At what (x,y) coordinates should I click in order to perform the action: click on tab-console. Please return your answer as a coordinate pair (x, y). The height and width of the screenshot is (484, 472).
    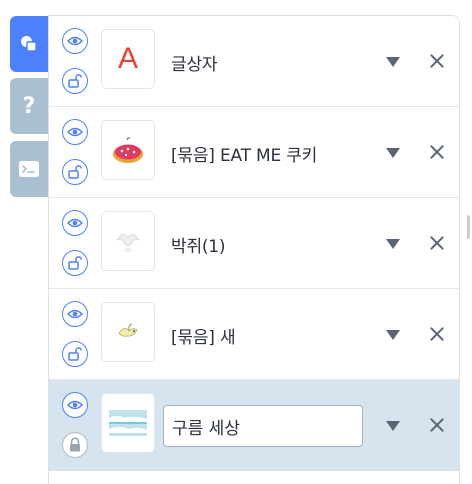
    Looking at the image, I should click on (29, 169).